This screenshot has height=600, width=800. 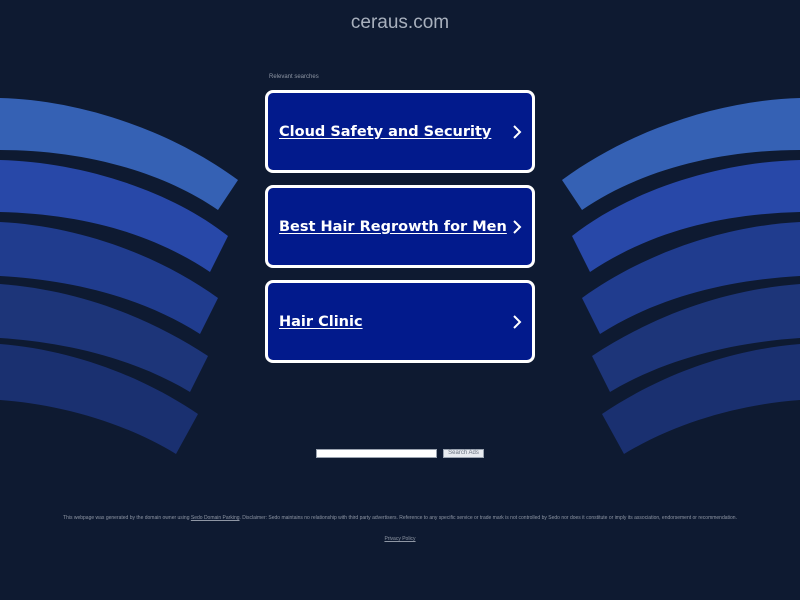 What do you see at coordinates (321, 322) in the screenshot?
I see `related-link-text: Hair Clinic` at bounding box center [321, 322].